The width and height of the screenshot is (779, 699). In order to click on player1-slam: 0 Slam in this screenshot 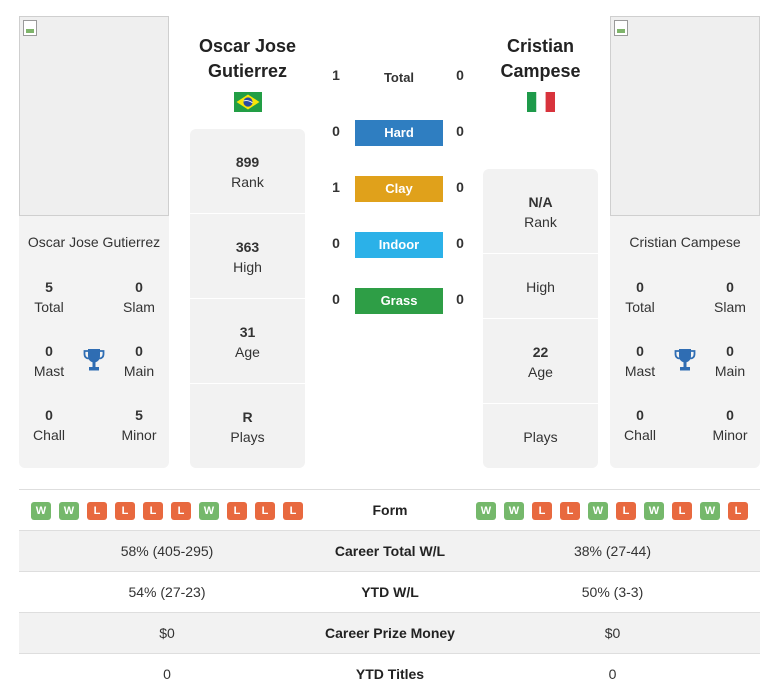, I will do `click(139, 297)`.